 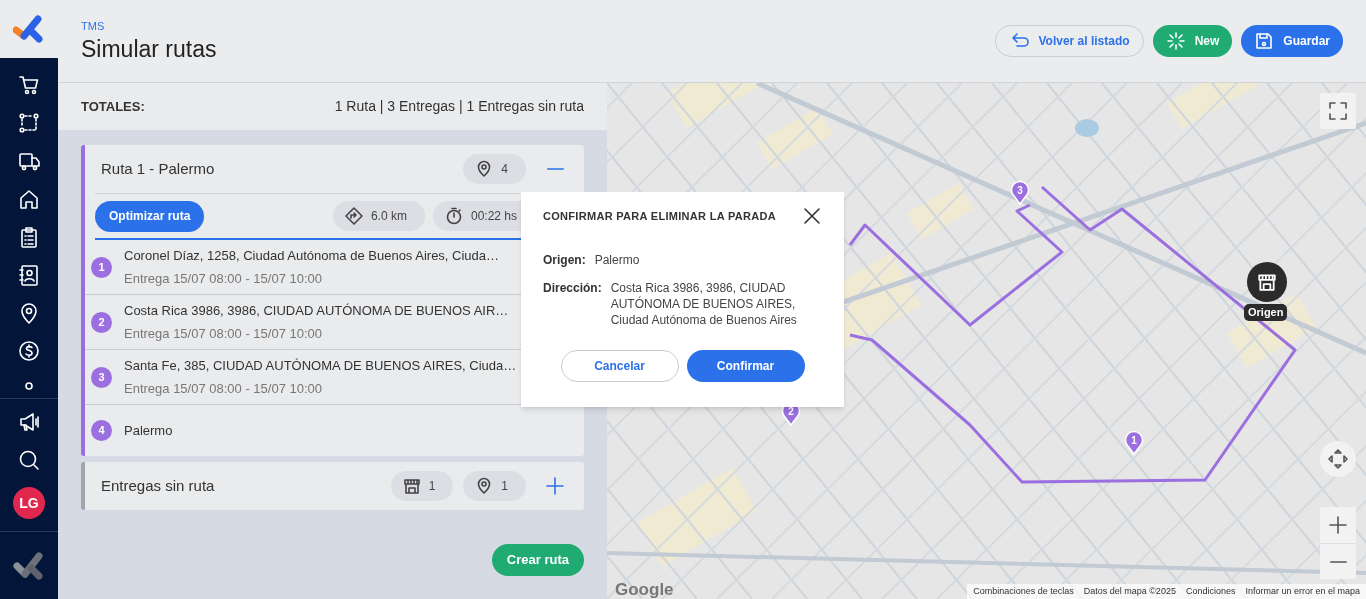 What do you see at coordinates (1338, 459) in the screenshot?
I see `move-arrows-icon` at bounding box center [1338, 459].